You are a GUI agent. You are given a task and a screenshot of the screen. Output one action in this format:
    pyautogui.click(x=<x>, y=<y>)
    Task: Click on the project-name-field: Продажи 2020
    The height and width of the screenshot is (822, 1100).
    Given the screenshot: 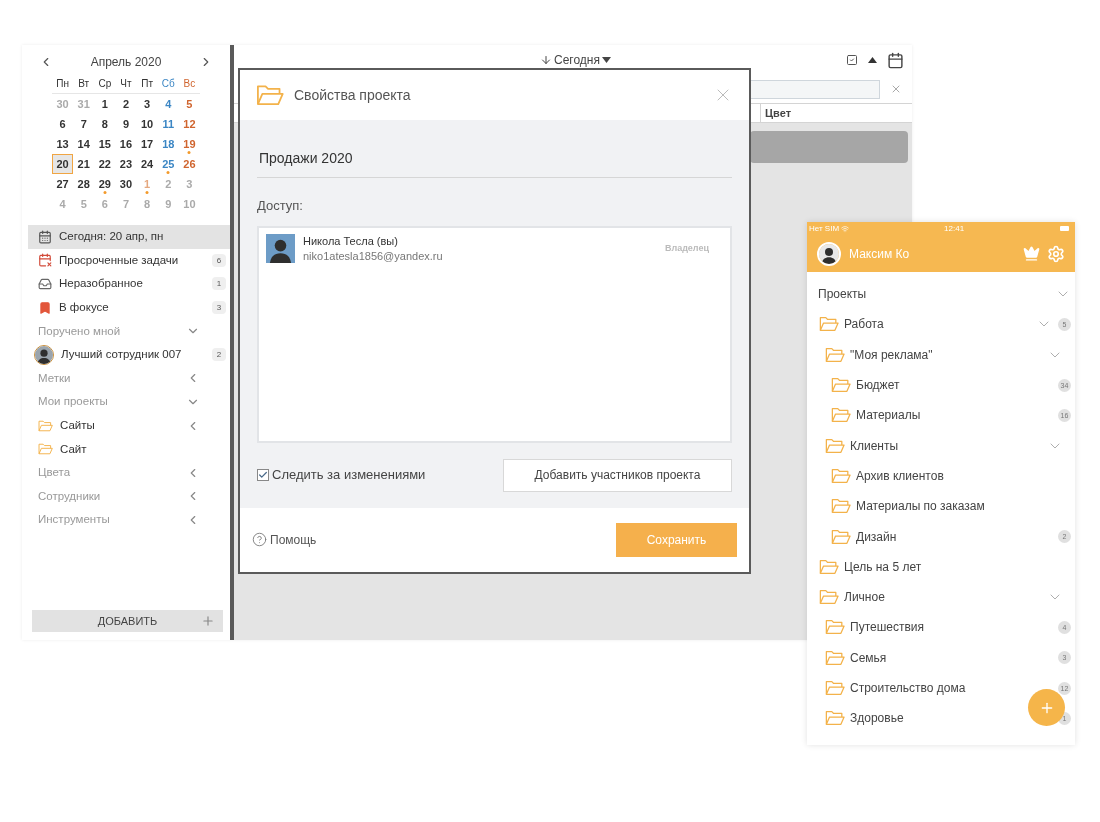 What is the action you would take?
    pyautogui.click(x=494, y=163)
    